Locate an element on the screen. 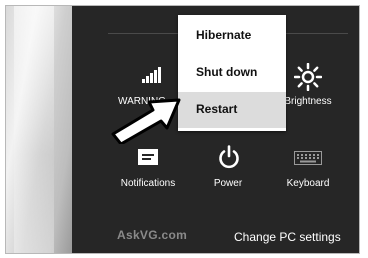 The height and width of the screenshot is (258, 368). change-pc-settings-link: Change PC settings is located at coordinates (287, 237).